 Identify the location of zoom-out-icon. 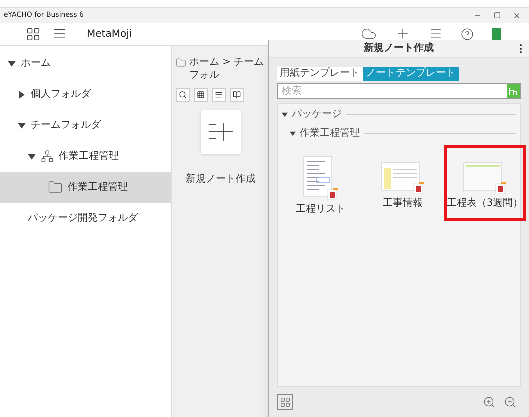
(510, 402).